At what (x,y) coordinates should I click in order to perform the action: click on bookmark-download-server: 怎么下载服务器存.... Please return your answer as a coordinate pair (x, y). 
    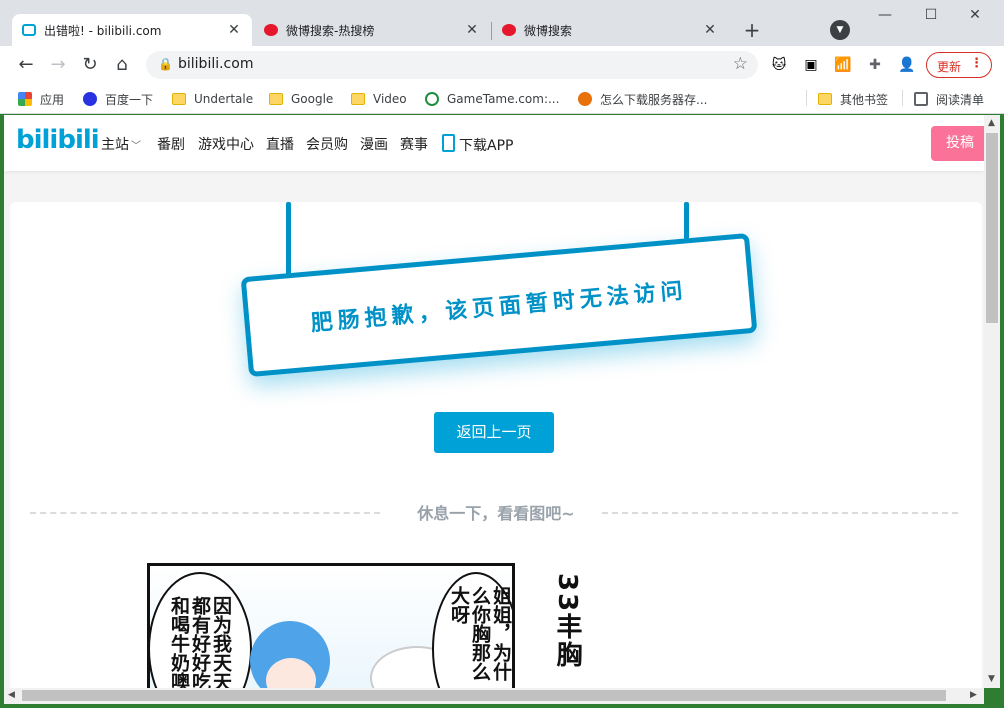
    Looking at the image, I should click on (642, 99).